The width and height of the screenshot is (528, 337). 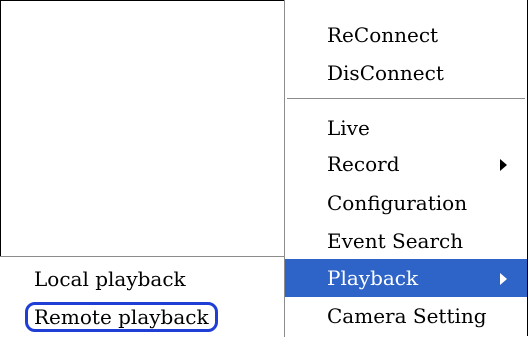 What do you see at coordinates (110, 279) in the screenshot?
I see `submenu-item-label: Local playback` at bounding box center [110, 279].